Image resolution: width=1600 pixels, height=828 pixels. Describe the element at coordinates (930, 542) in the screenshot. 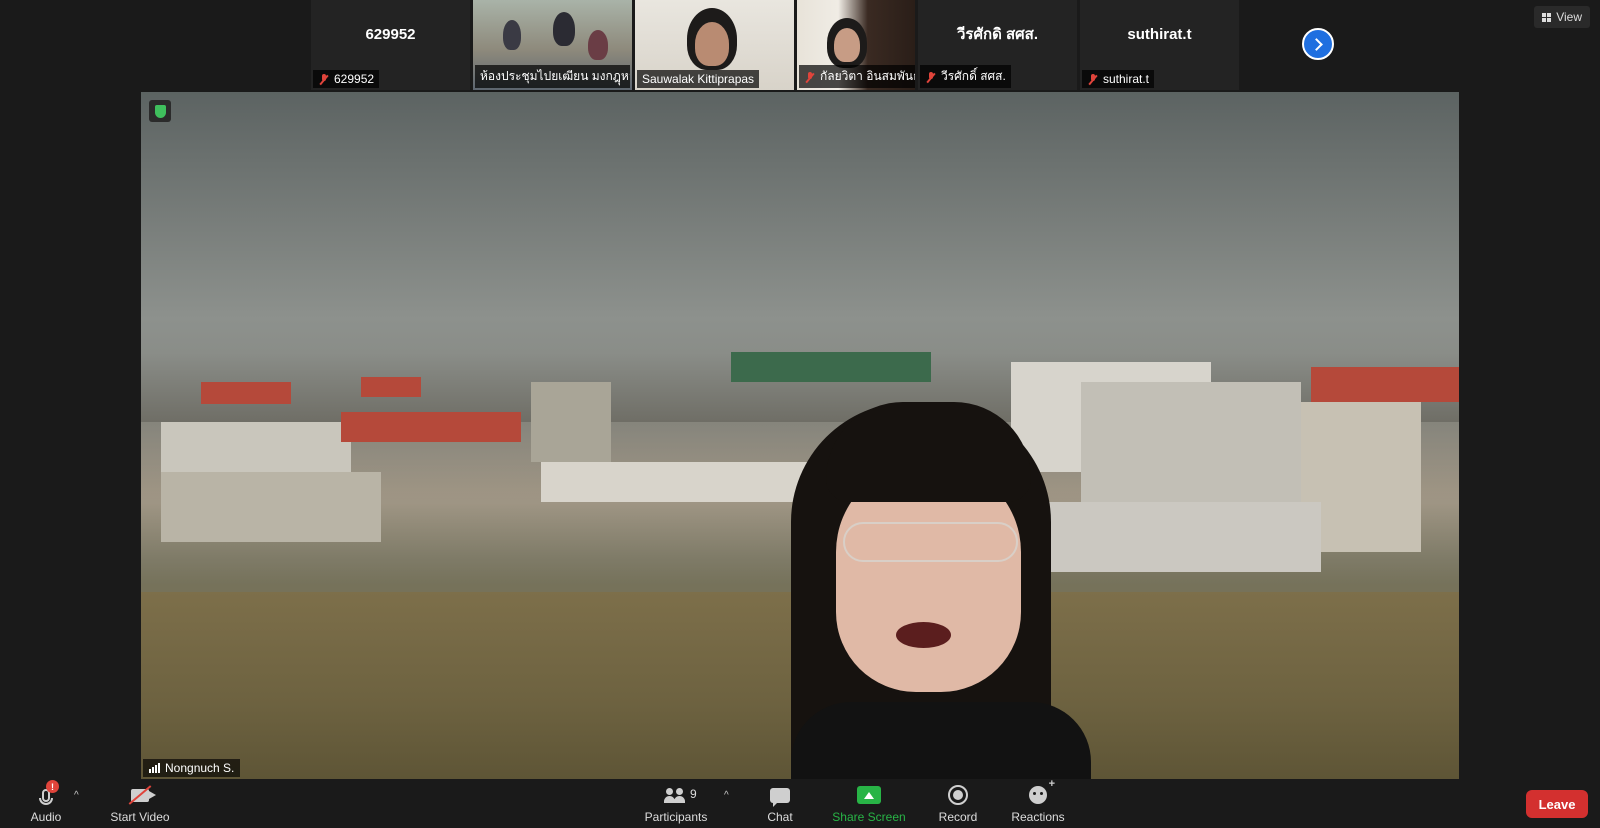

I see `glasses` at that location.